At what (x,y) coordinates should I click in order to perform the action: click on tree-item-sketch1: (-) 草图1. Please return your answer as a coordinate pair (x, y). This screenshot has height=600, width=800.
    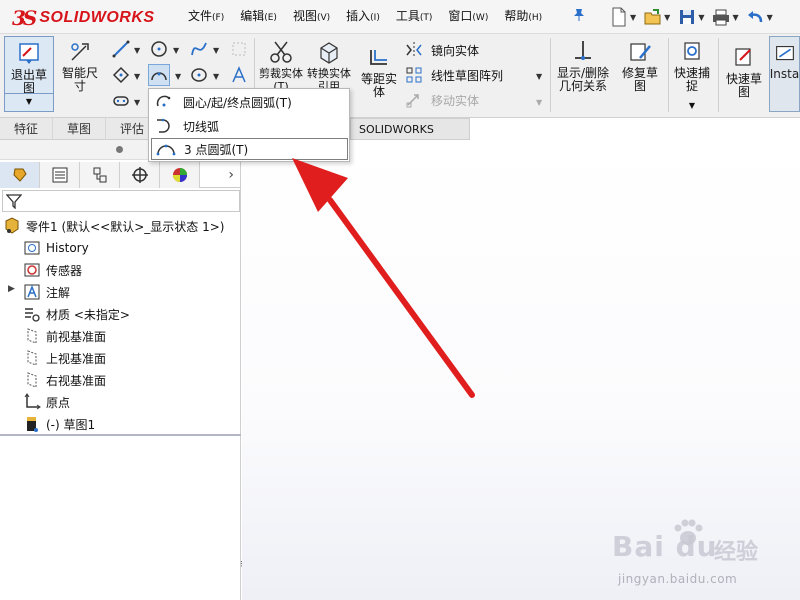
    Looking at the image, I should click on (58, 424).